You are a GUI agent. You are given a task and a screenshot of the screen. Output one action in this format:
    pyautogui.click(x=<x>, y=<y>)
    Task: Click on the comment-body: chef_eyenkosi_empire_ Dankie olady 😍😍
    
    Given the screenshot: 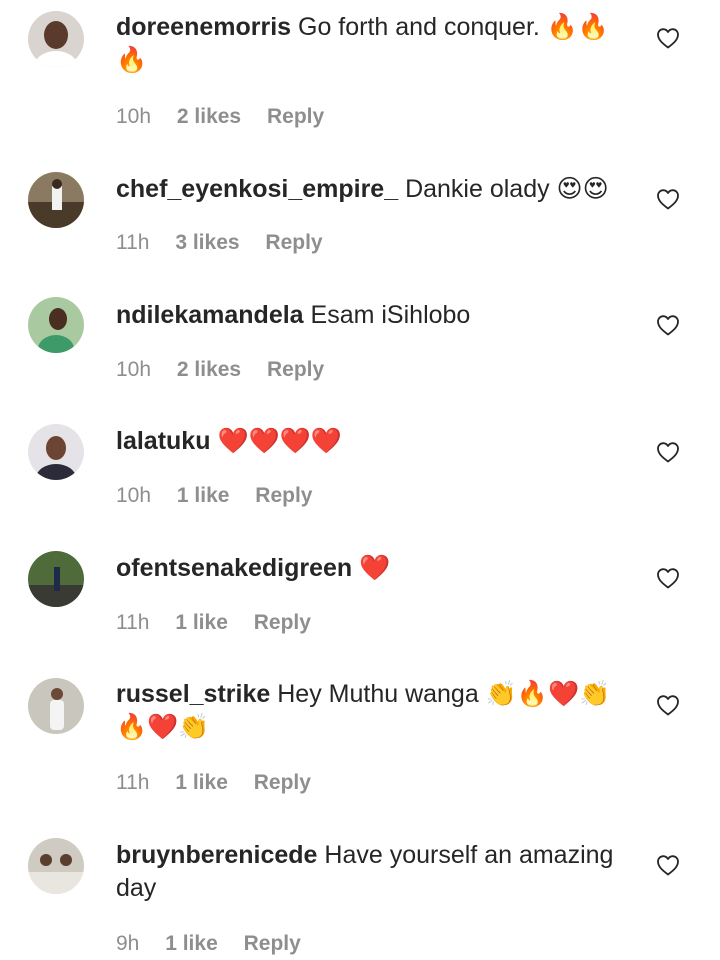 What is the action you would take?
    pyautogui.click(x=376, y=189)
    